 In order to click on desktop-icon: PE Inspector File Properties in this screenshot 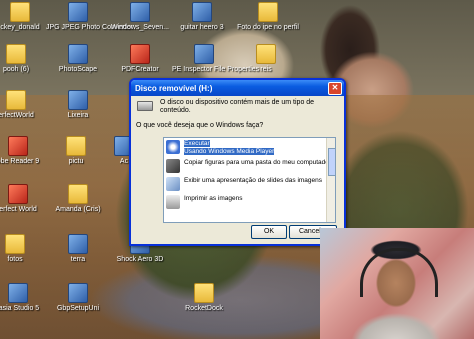, I will do `click(215, 59)`.